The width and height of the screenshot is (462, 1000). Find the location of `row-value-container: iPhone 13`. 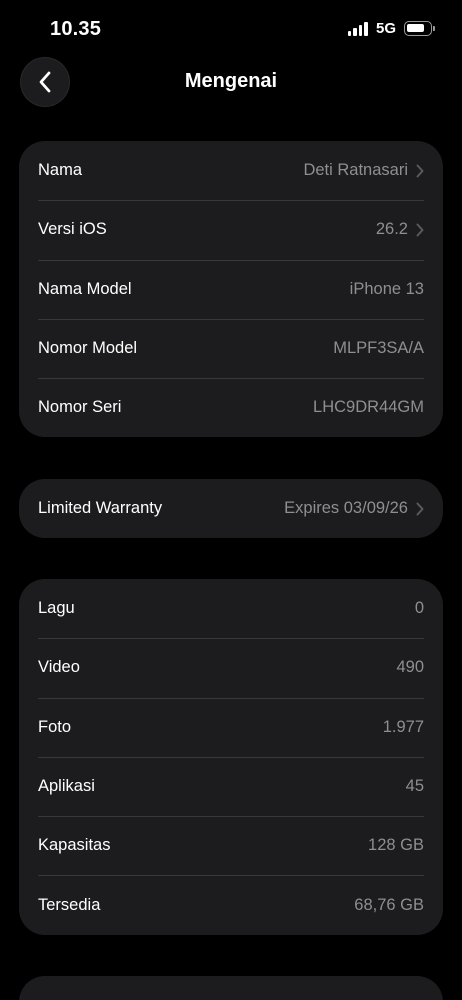

row-value-container: iPhone 13 is located at coordinates (387, 289).